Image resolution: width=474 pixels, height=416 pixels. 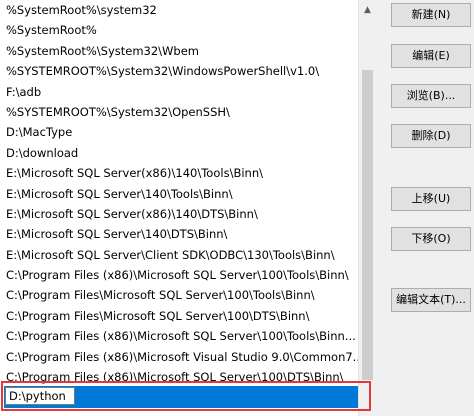 What do you see at coordinates (179, 234) in the screenshot?
I see `list-item: E:\Microsoft SQL Server\140\DTS\Binn\` at bounding box center [179, 234].